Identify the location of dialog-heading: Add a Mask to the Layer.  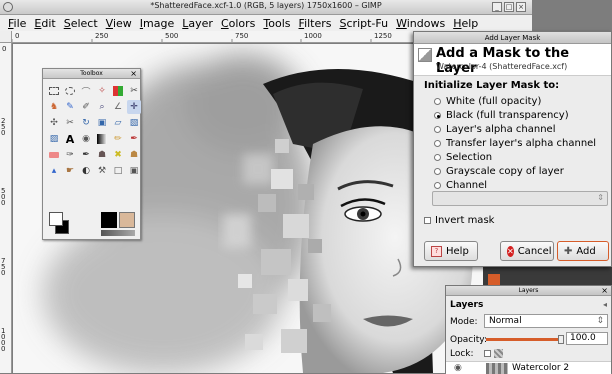
(503, 61).